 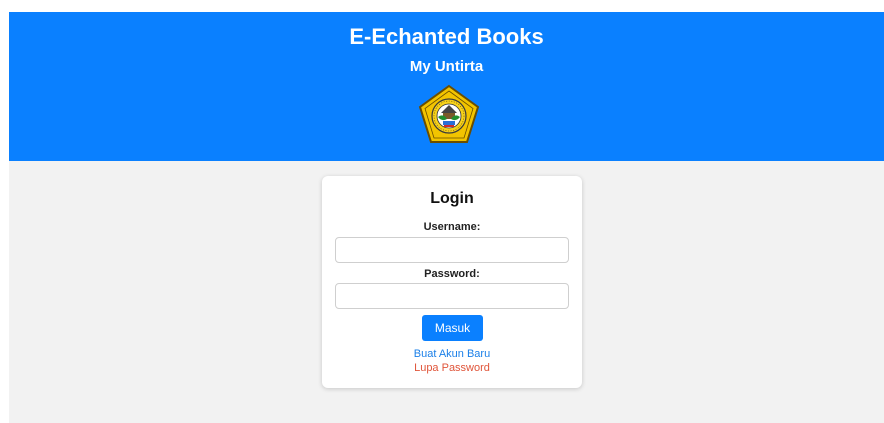 I want to click on username-label: Username:, so click(x=452, y=227).